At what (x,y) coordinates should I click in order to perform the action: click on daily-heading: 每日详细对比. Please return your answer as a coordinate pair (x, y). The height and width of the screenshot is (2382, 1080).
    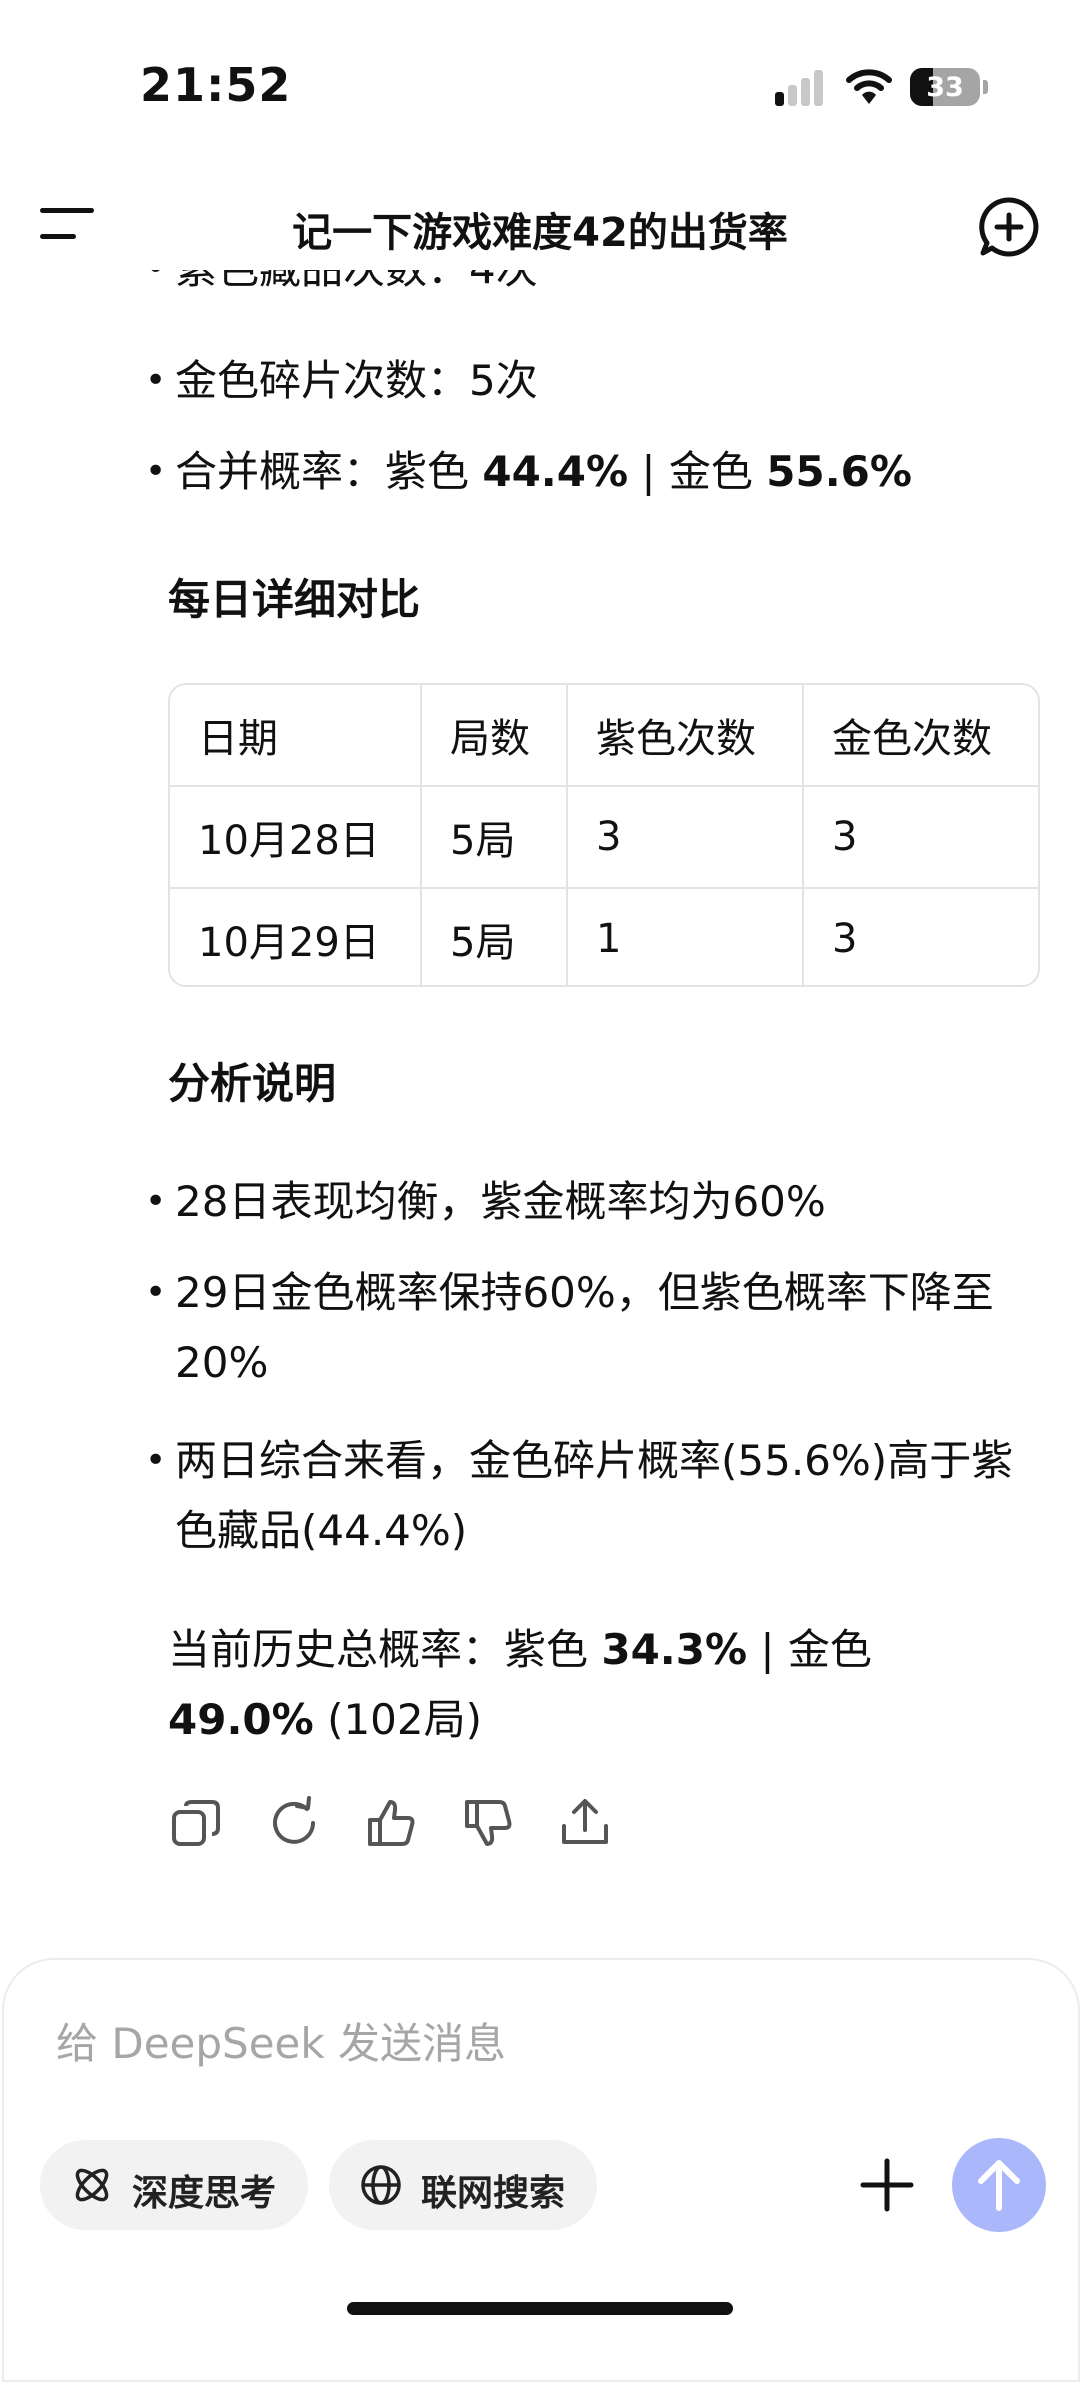
    Looking at the image, I should click on (294, 599).